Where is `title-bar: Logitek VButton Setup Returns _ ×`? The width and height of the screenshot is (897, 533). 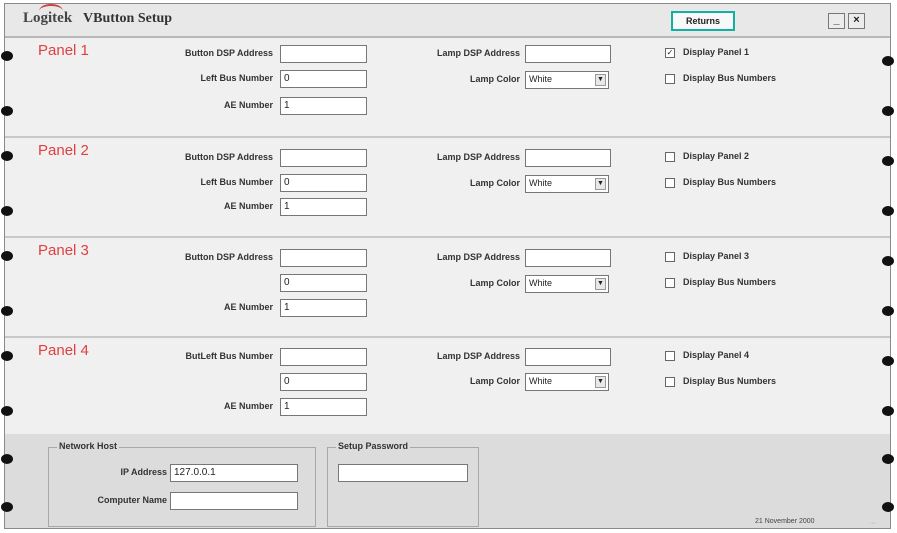
title-bar: Logitek VButton Setup Returns _ × is located at coordinates (447, 21).